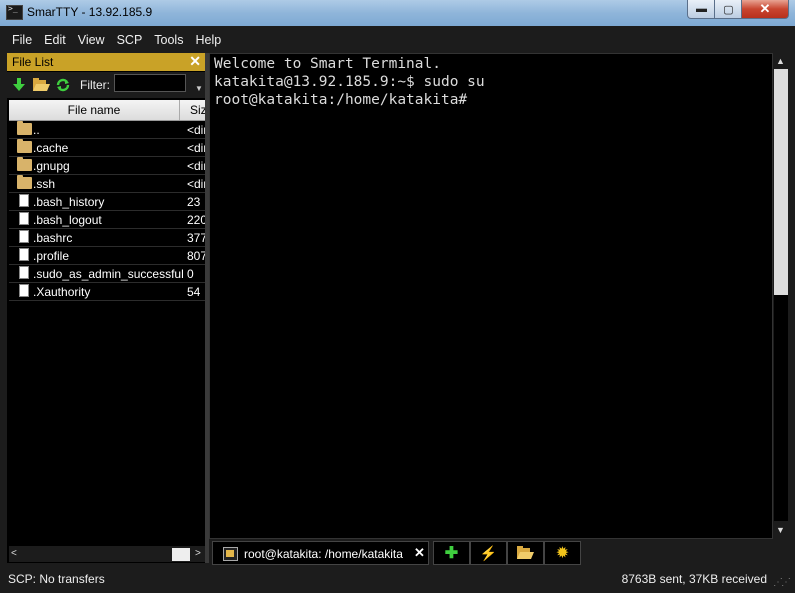 The height and width of the screenshot is (593, 795). I want to click on file-size: 220, so click(196, 220).